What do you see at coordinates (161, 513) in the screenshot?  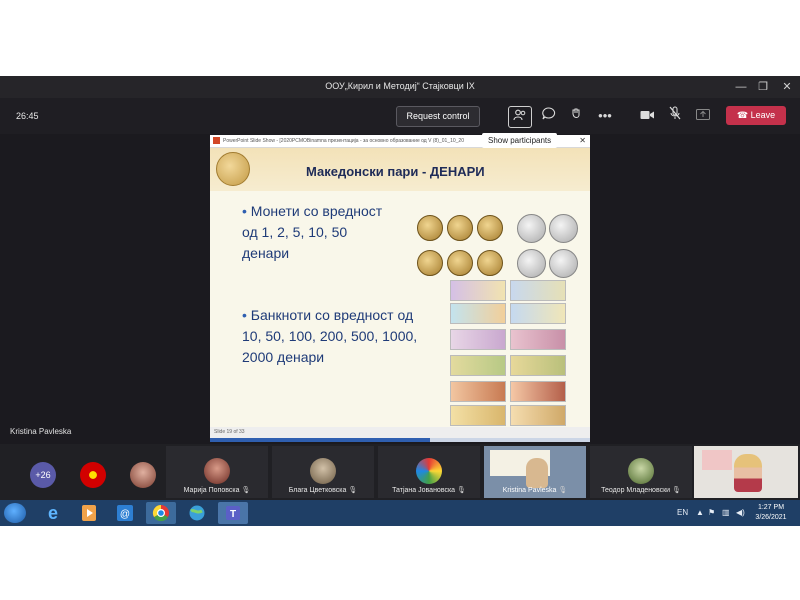 I see `chrome-icon` at bounding box center [161, 513].